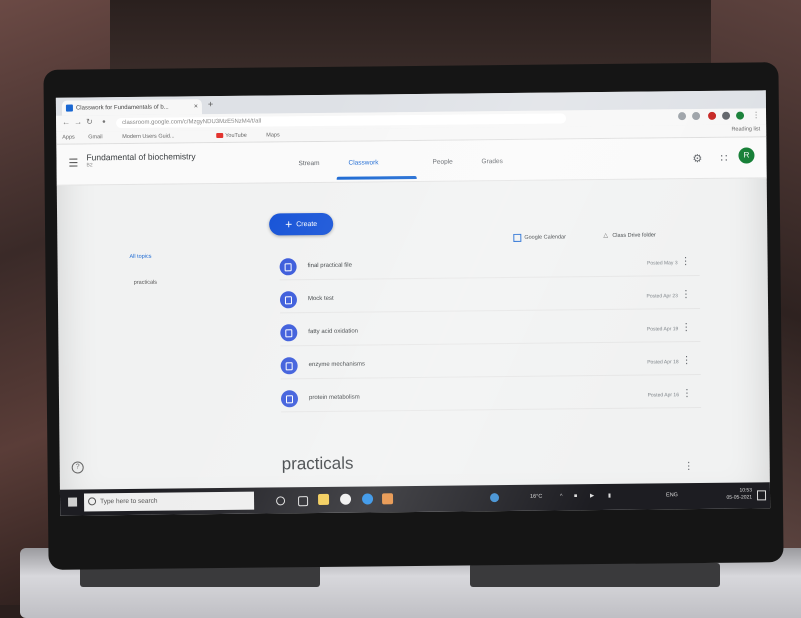 The height and width of the screenshot is (618, 801). Describe the element at coordinates (303, 501) in the screenshot. I see `task-view-icon` at that location.